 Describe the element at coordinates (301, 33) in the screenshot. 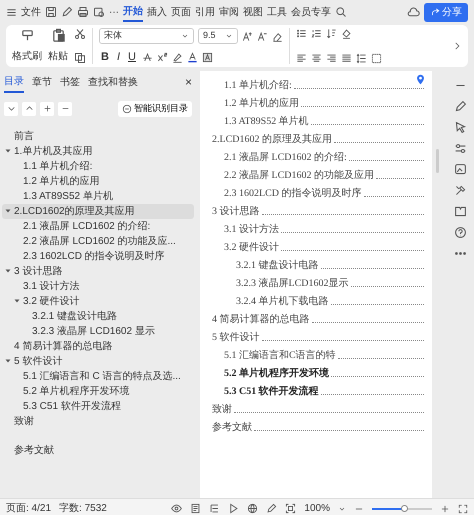

I see `bullet-list-icon` at that location.